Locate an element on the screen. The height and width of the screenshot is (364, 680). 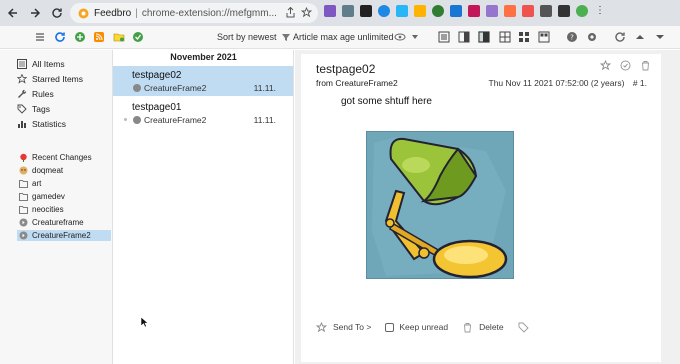
forward-button is located at coordinates (35, 13).